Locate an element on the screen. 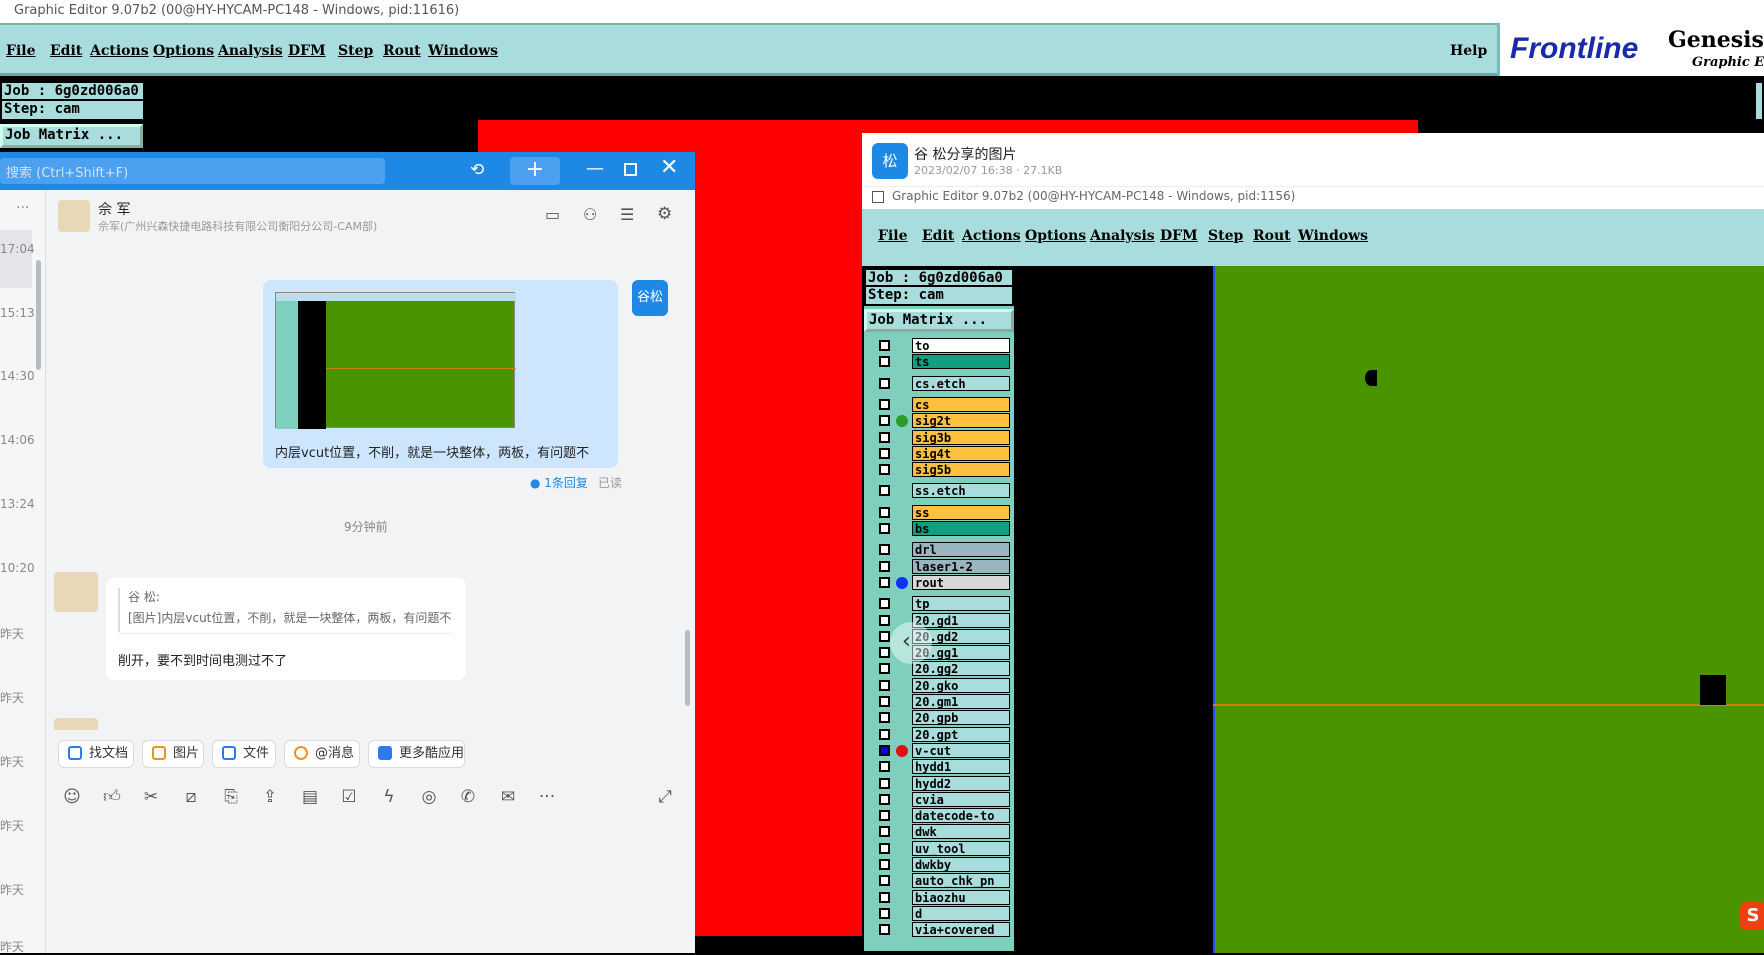 The image size is (1764, 955). close-icon: ✕ is located at coordinates (669, 167).